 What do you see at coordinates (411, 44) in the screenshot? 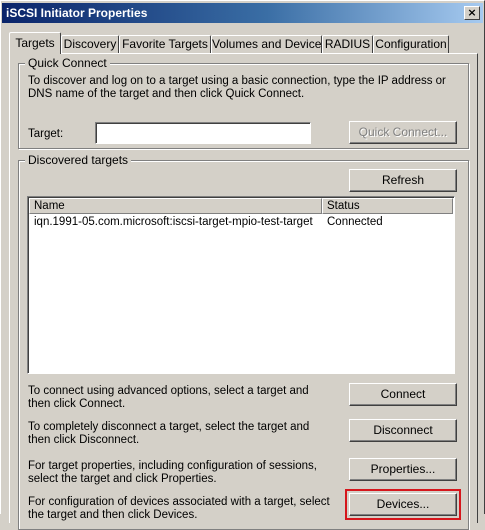
I see `tab-configuration: Configuration` at bounding box center [411, 44].